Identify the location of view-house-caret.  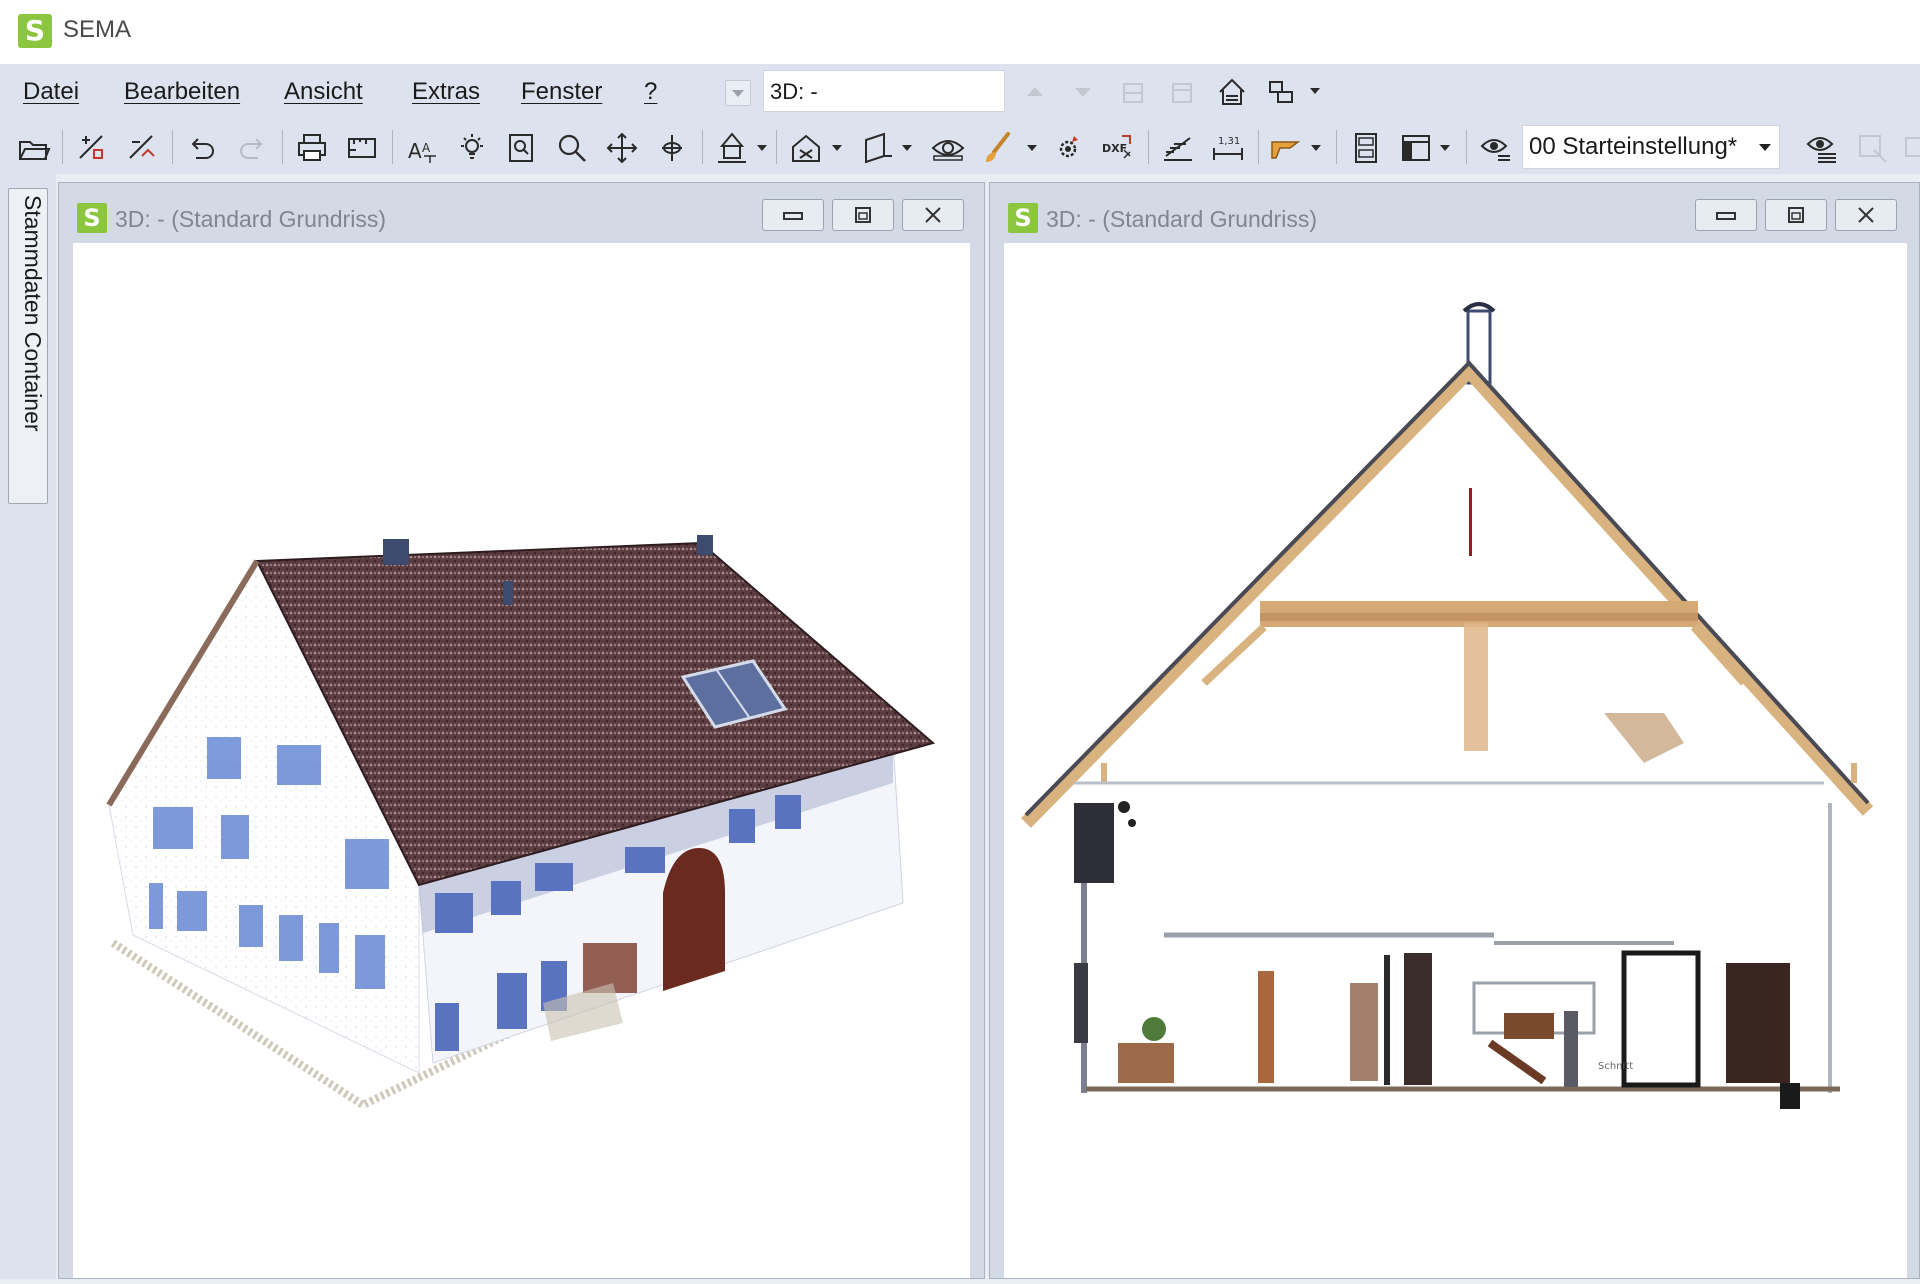
(837, 148).